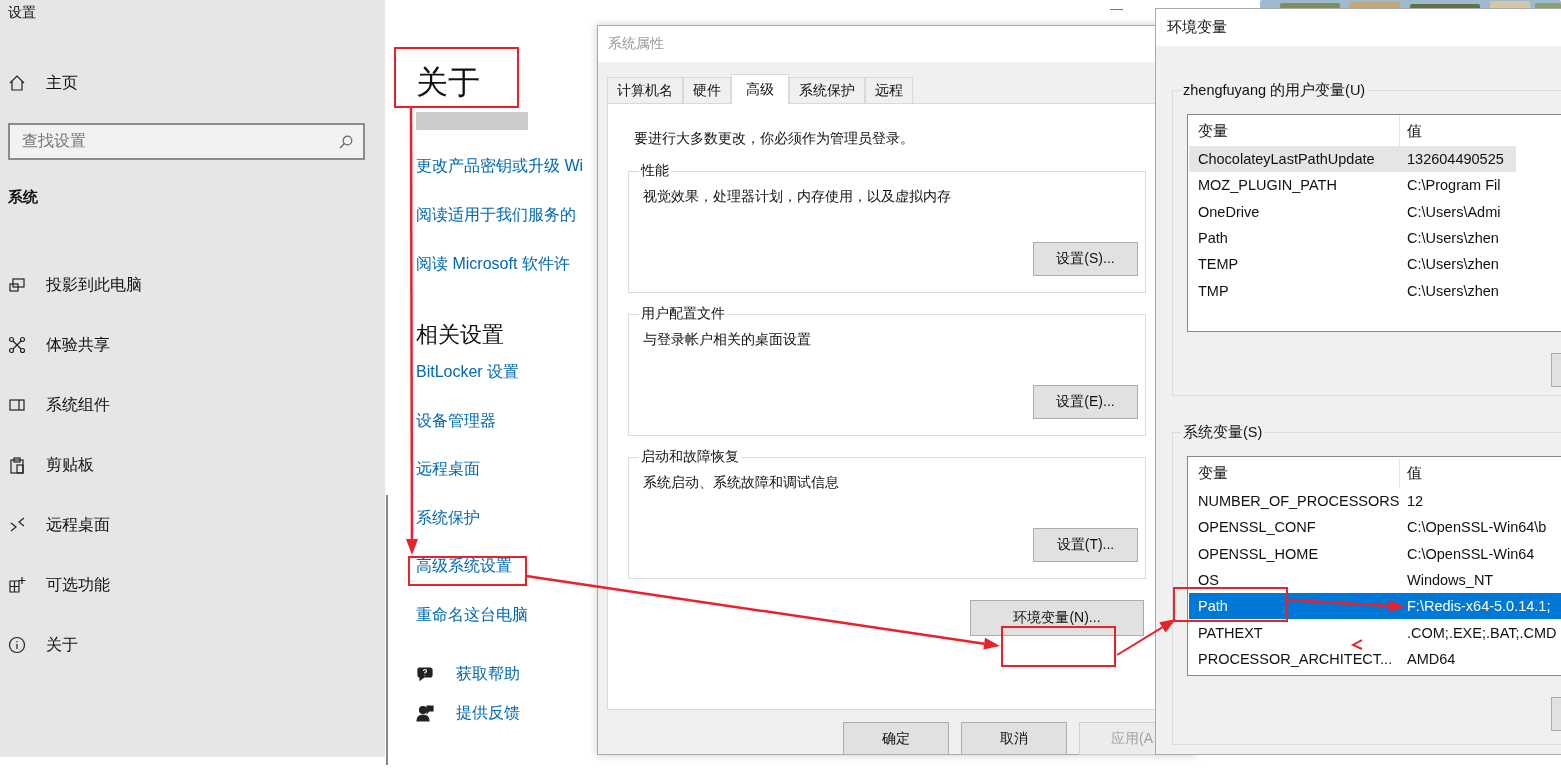 The height and width of the screenshot is (773, 1561). I want to click on list-row: ChocolateyLastPathUpdate 132604490525, so click(1352, 159).